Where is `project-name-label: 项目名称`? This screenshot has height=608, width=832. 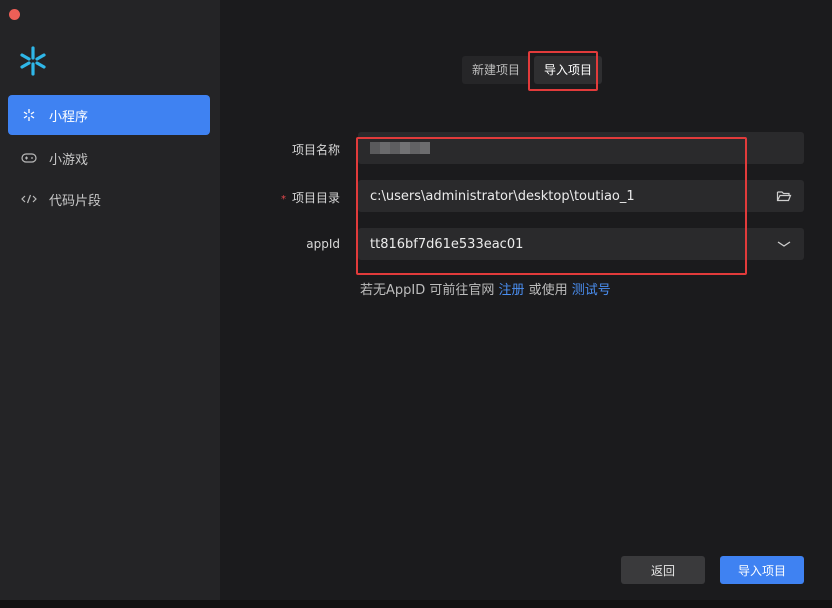 project-name-label: 项目名称 is located at coordinates (315, 150).